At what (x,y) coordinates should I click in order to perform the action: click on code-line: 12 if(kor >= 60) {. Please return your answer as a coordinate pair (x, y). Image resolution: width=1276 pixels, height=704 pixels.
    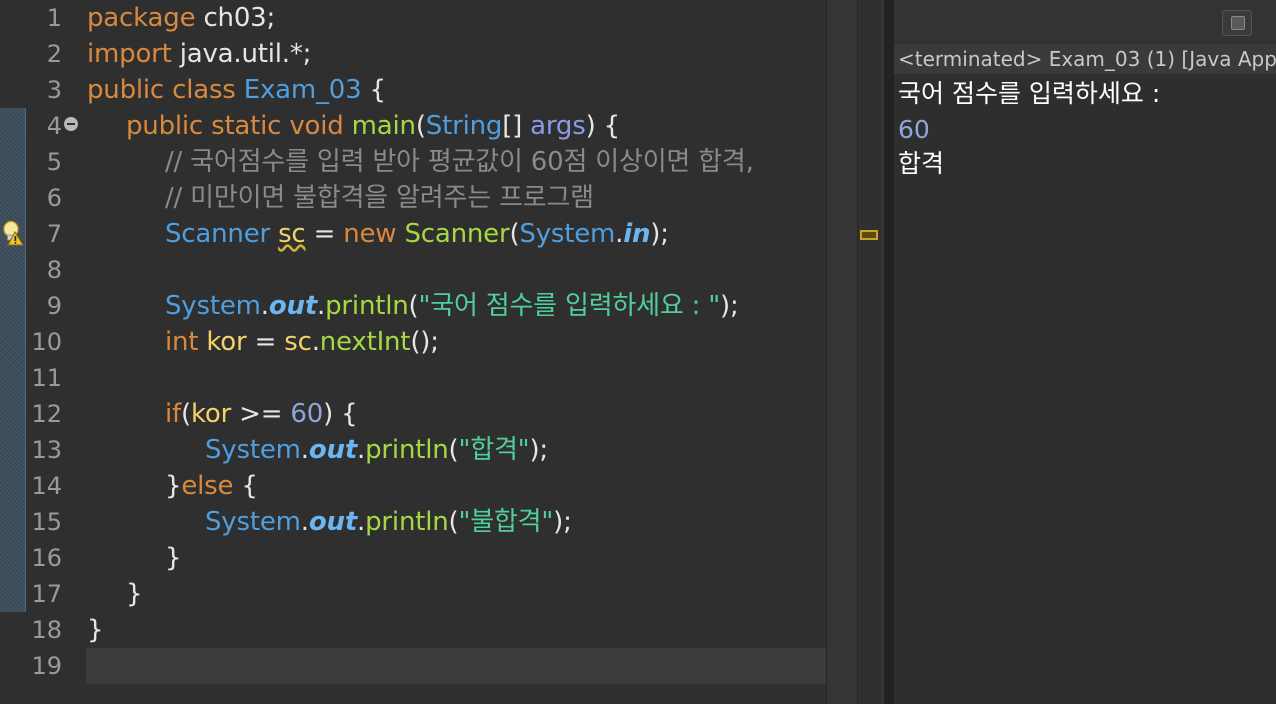
    Looking at the image, I should click on (413, 414).